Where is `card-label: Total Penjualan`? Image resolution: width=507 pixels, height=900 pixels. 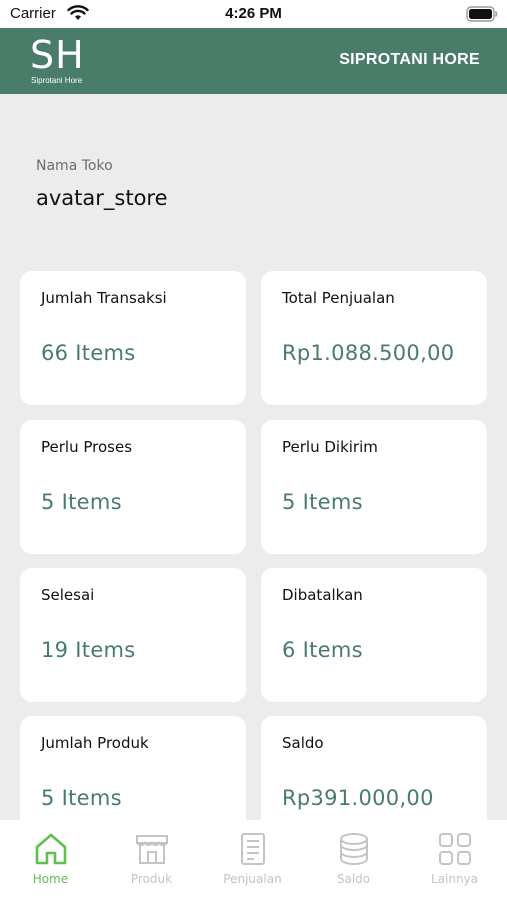
card-label: Total Penjualan is located at coordinates (338, 298).